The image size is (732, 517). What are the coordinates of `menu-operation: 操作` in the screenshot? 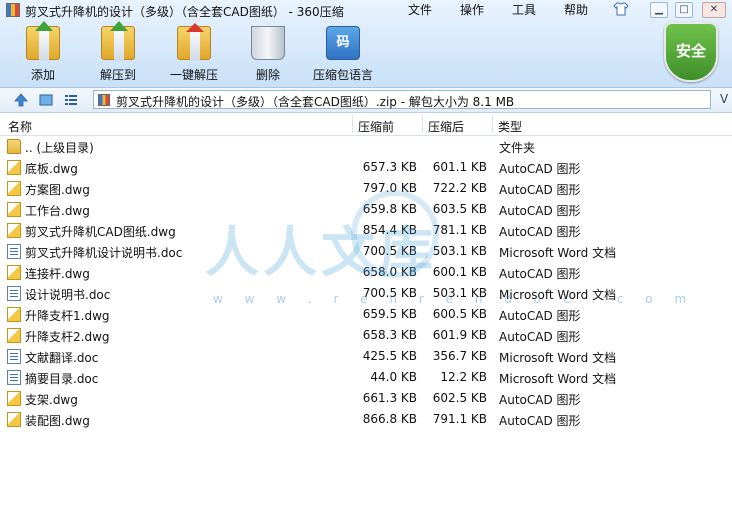 It's located at (472, 9).